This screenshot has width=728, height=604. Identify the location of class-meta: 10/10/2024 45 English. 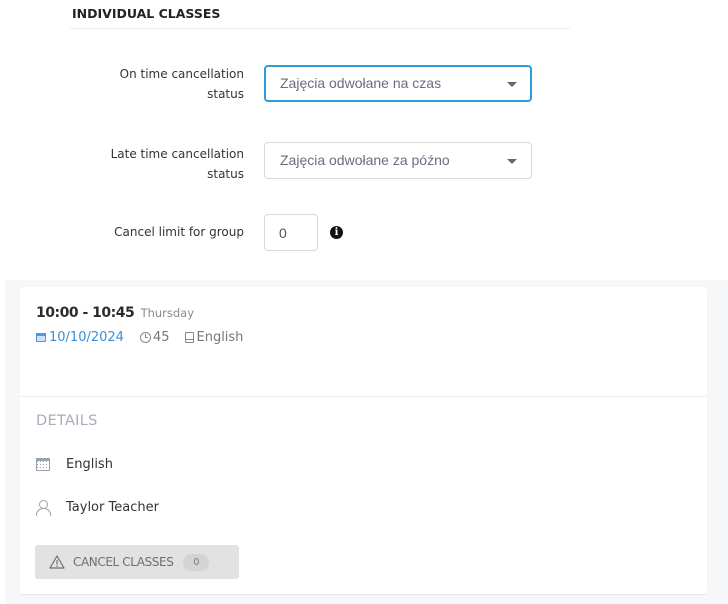
(147, 337).